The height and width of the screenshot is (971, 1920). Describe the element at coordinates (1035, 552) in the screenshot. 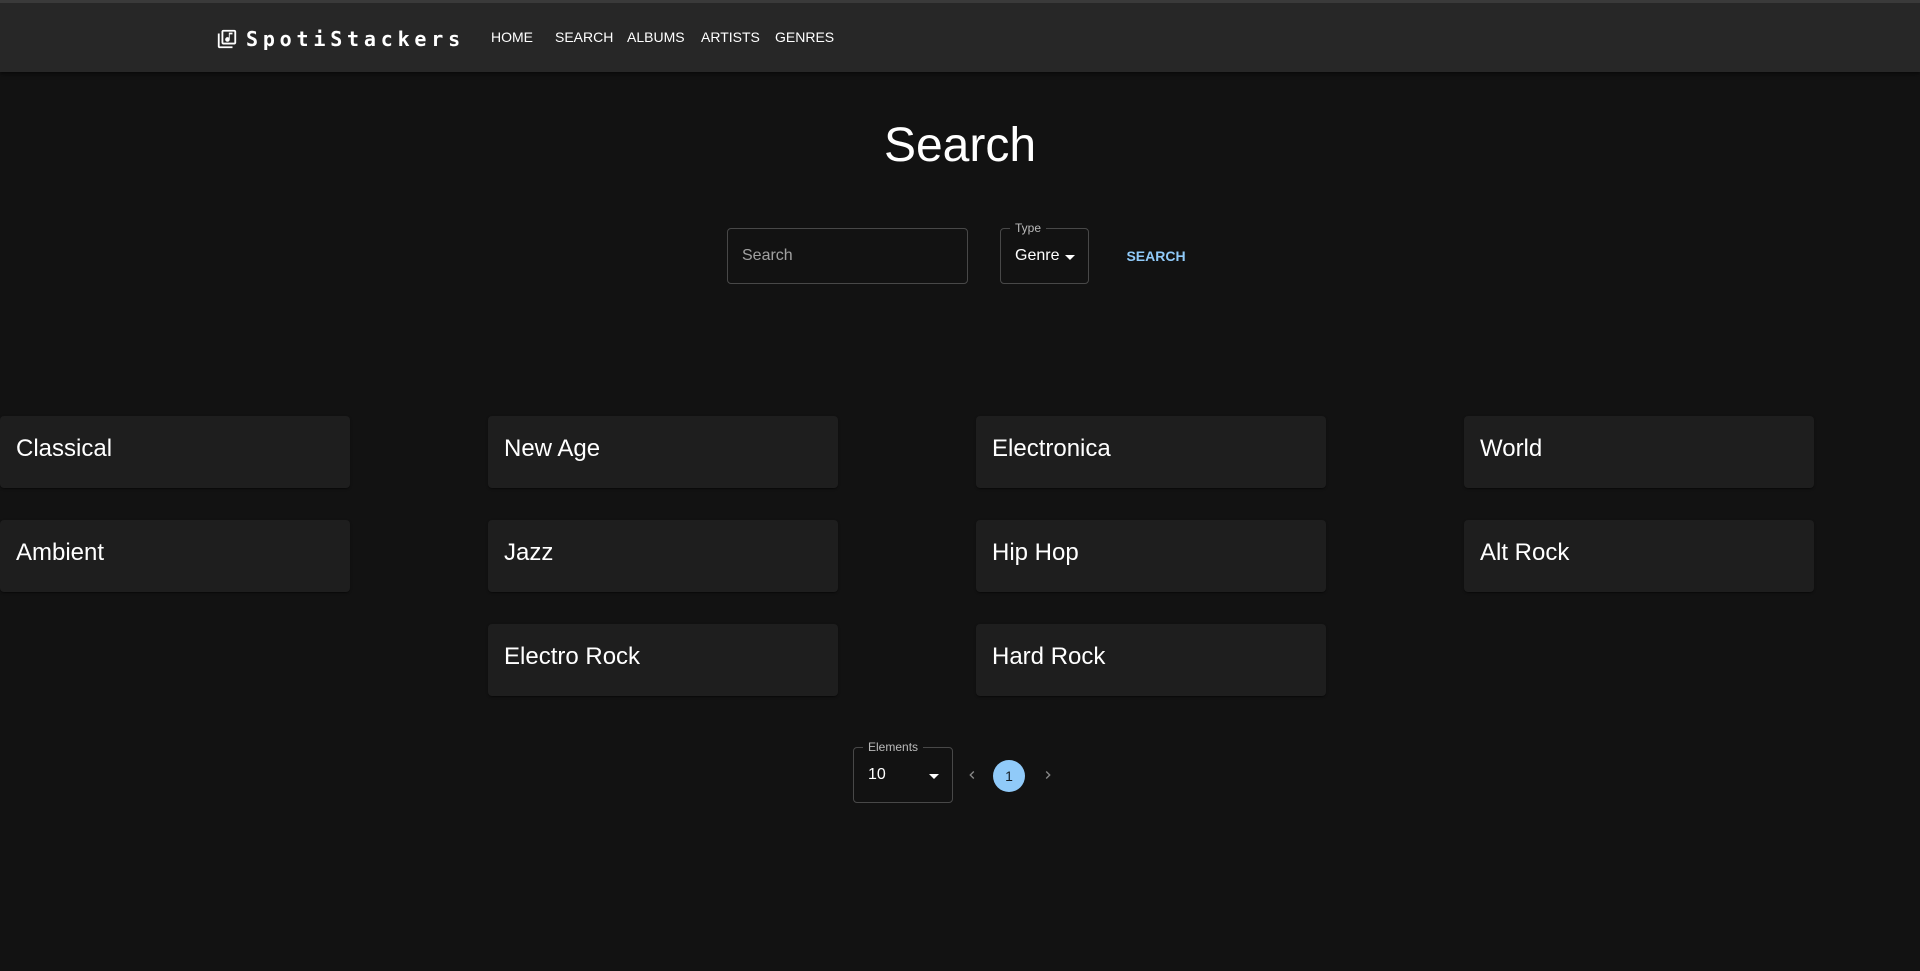

I see `genre-name: Hip Hop` at that location.